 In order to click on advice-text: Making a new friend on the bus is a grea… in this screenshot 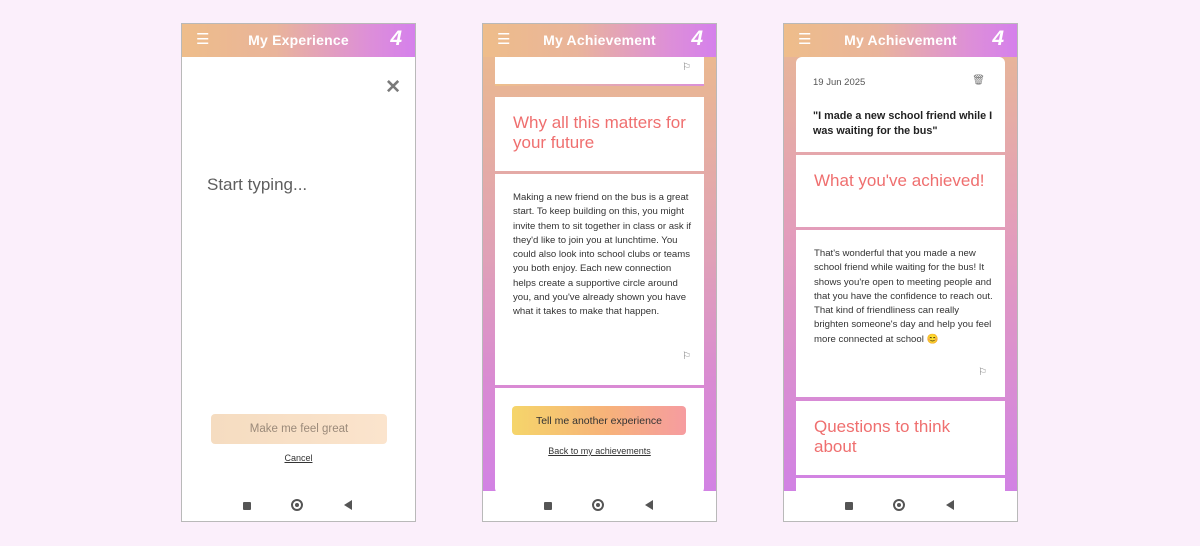, I will do `click(602, 255)`.